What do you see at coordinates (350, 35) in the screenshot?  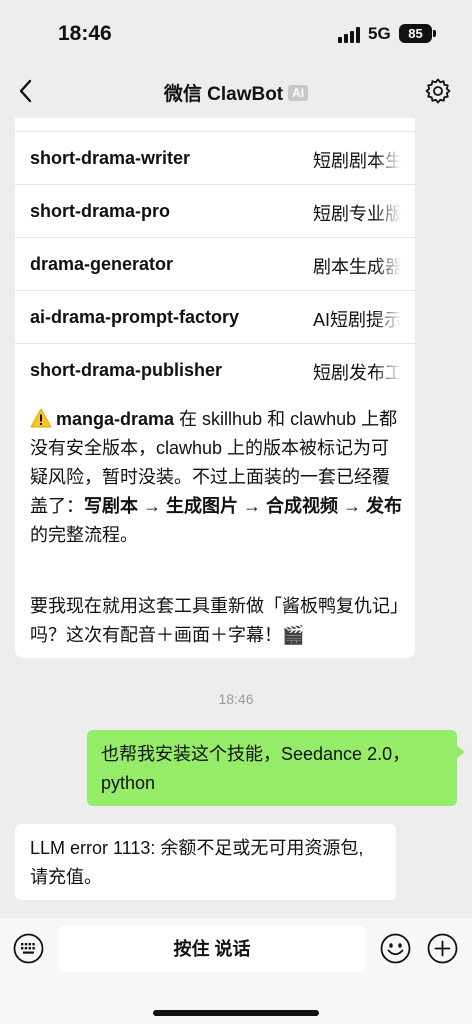 I see `signal-icon` at bounding box center [350, 35].